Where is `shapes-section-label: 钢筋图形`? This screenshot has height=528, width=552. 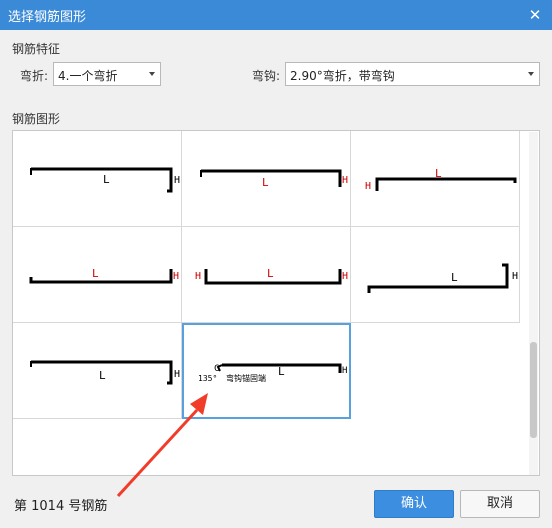 shapes-section-label: 钢筋图形 is located at coordinates (36, 119).